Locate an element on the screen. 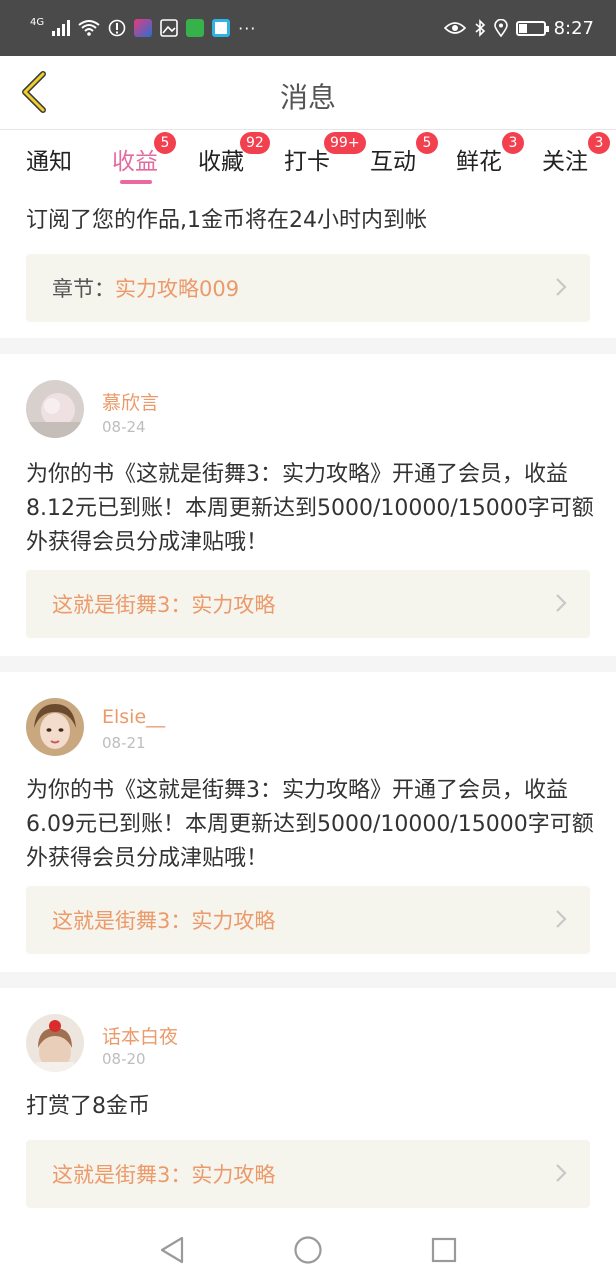  tab-label: 收益 is located at coordinates (135, 162).